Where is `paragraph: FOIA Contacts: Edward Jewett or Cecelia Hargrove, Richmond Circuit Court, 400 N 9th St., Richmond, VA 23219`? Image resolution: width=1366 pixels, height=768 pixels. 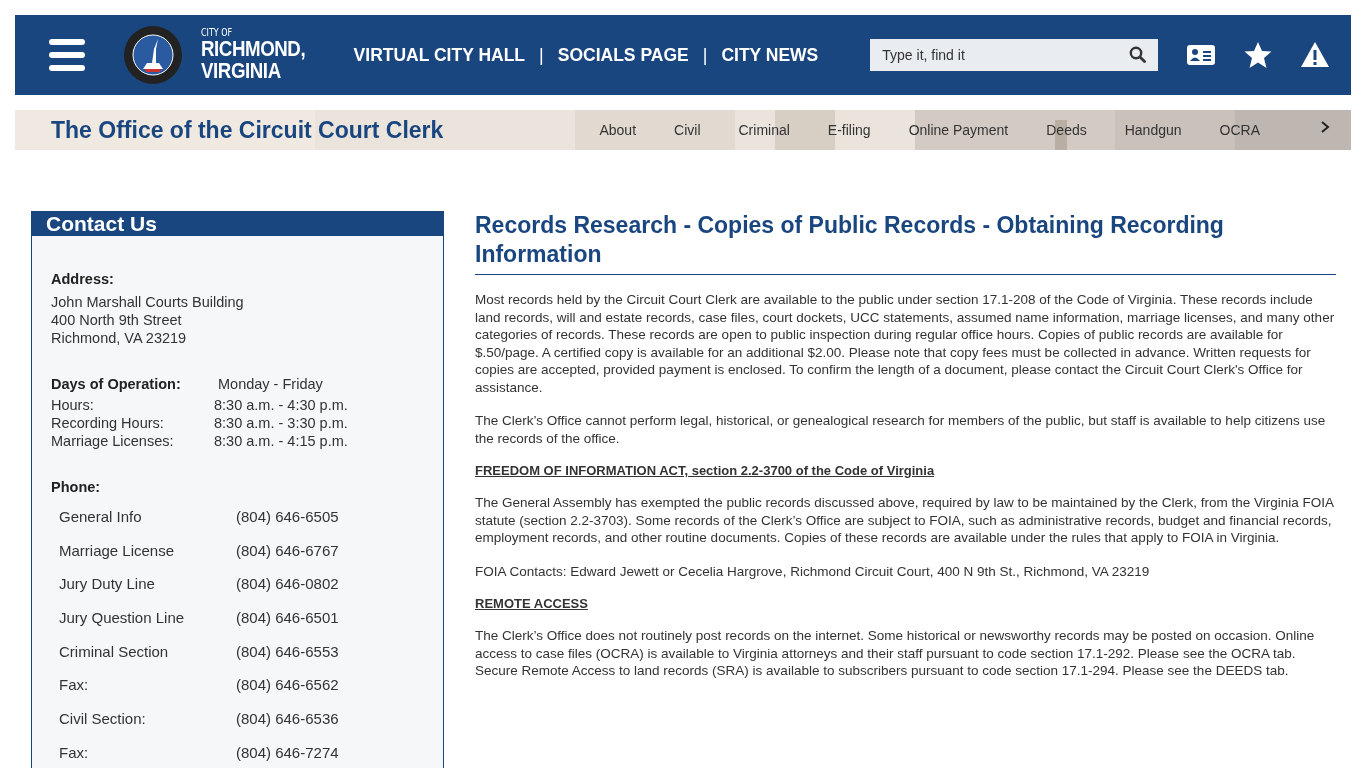
paragraph: FOIA Contacts: Edward Jewett or Cecelia Hargrove, Richmond Circuit Court, 400 N 9th St., Richmond, VA 23219 is located at coordinates (813, 571).